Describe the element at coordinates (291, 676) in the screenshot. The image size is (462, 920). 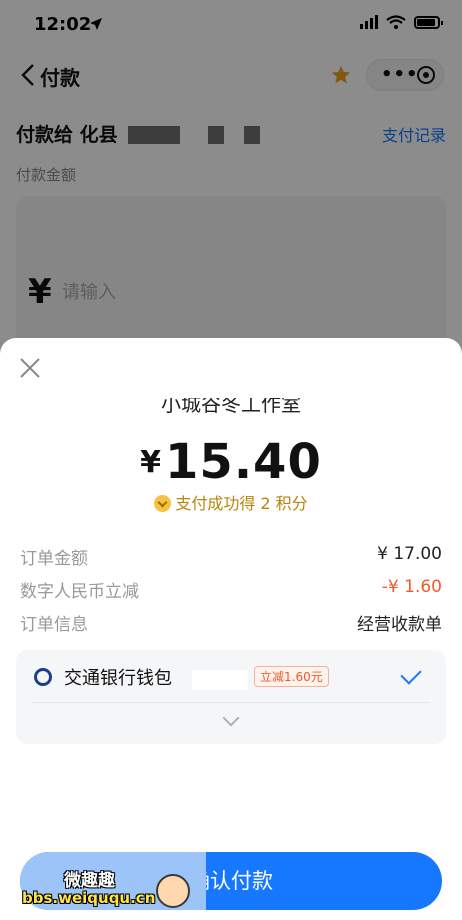
I see `discount-tag: 立减1.60元` at that location.